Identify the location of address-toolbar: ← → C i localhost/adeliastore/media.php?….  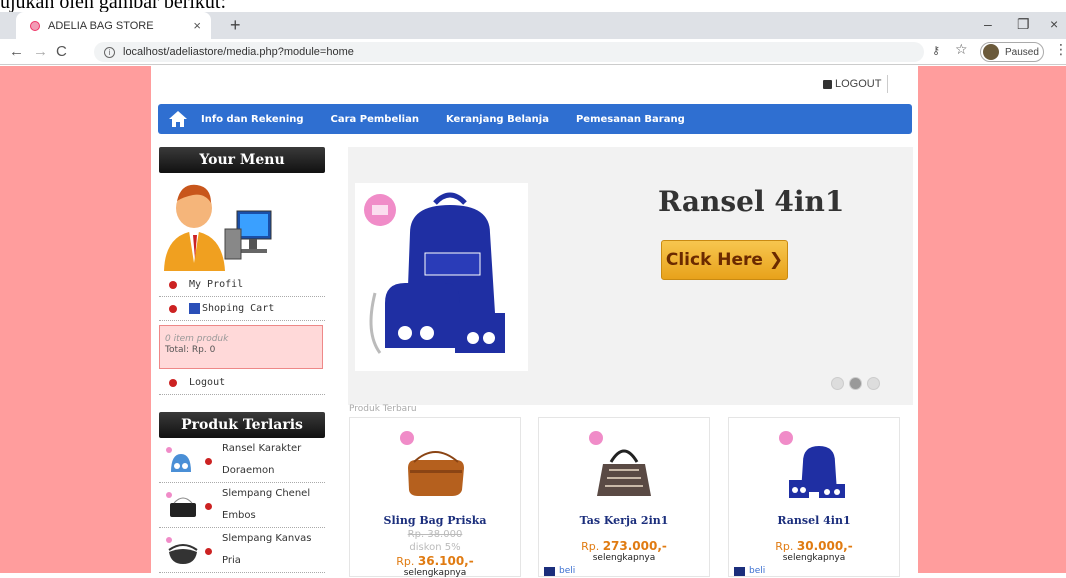
(533, 52).